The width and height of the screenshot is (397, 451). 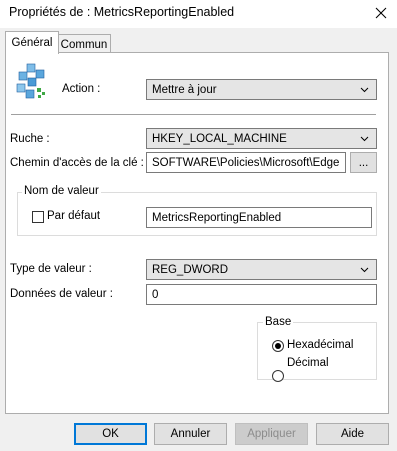 I want to click on base-group-title: Base, so click(x=278, y=322).